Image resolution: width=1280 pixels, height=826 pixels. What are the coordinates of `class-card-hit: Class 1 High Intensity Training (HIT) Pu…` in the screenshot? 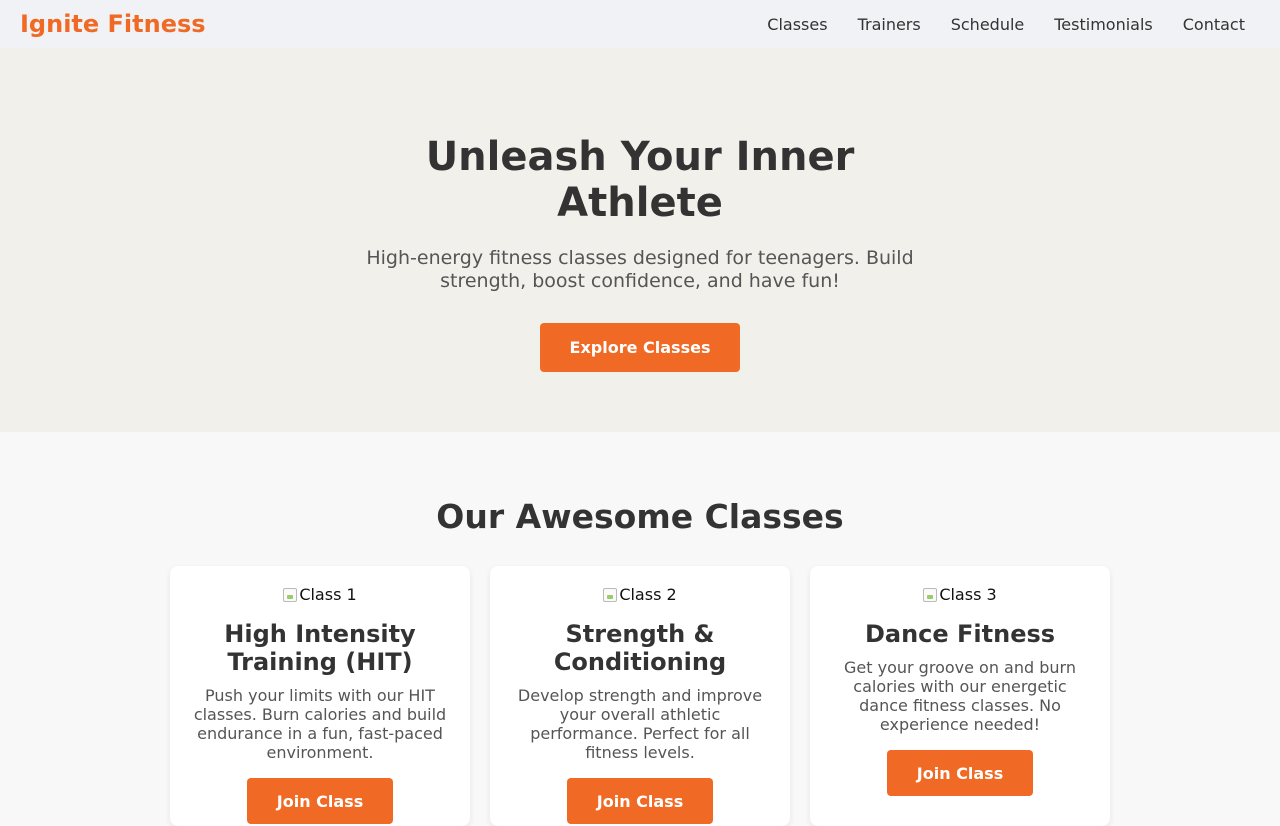 It's located at (320, 696).